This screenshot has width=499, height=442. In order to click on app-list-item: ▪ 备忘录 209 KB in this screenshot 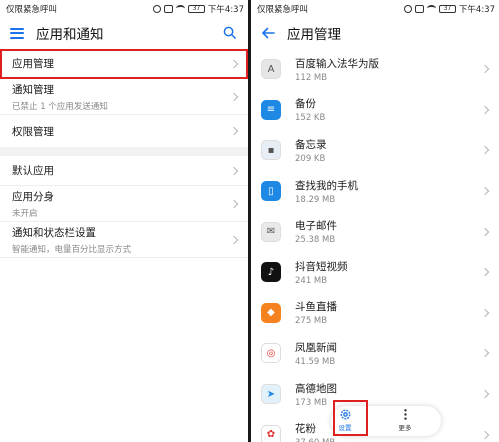, I will do `click(375, 150)`.